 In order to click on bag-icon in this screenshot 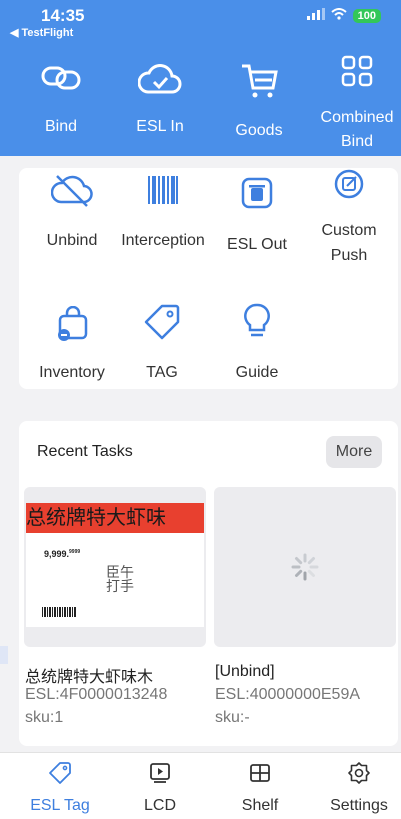, I will do `click(73, 323)`.